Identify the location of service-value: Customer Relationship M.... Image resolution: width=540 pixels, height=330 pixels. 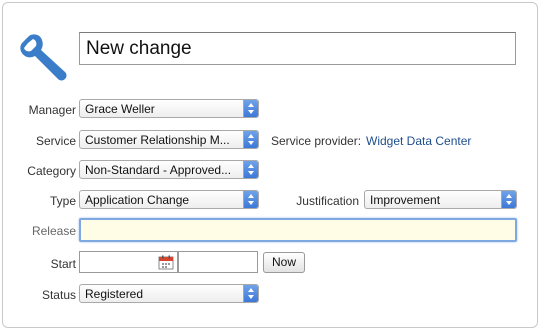
(157, 140).